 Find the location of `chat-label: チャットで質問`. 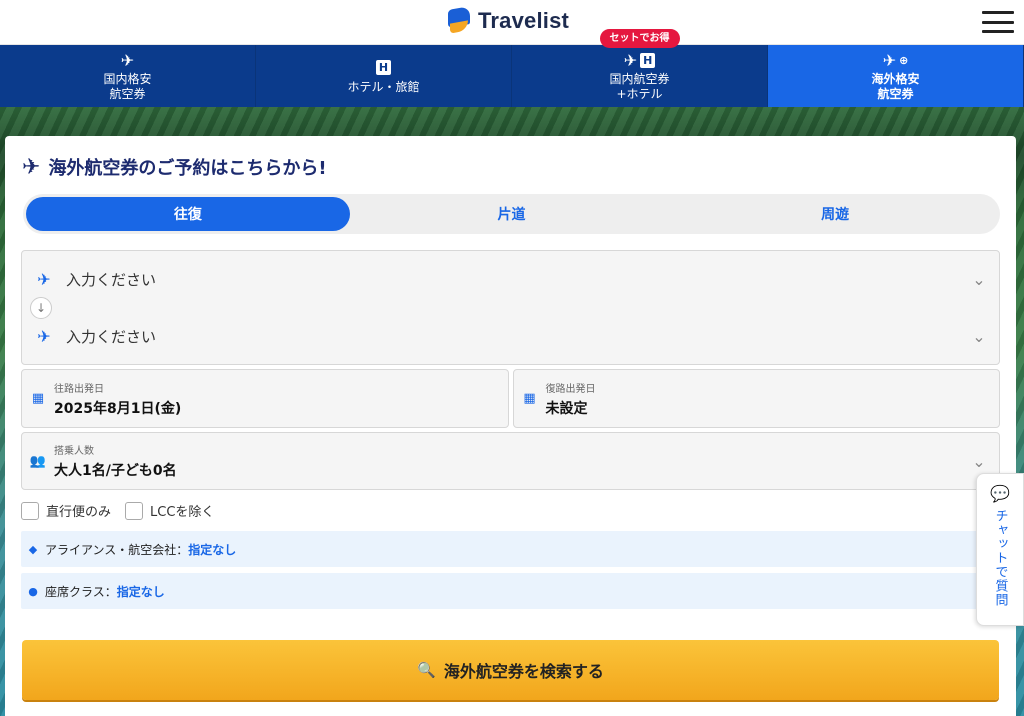

chat-label: チャットで質問 is located at coordinates (1000, 558).